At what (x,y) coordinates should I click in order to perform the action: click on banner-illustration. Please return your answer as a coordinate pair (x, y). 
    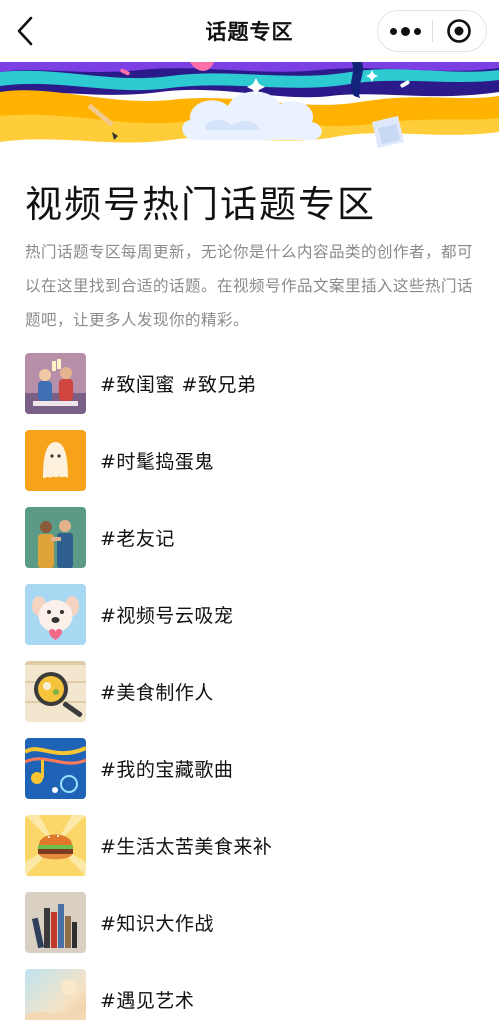
    Looking at the image, I should click on (249, 112).